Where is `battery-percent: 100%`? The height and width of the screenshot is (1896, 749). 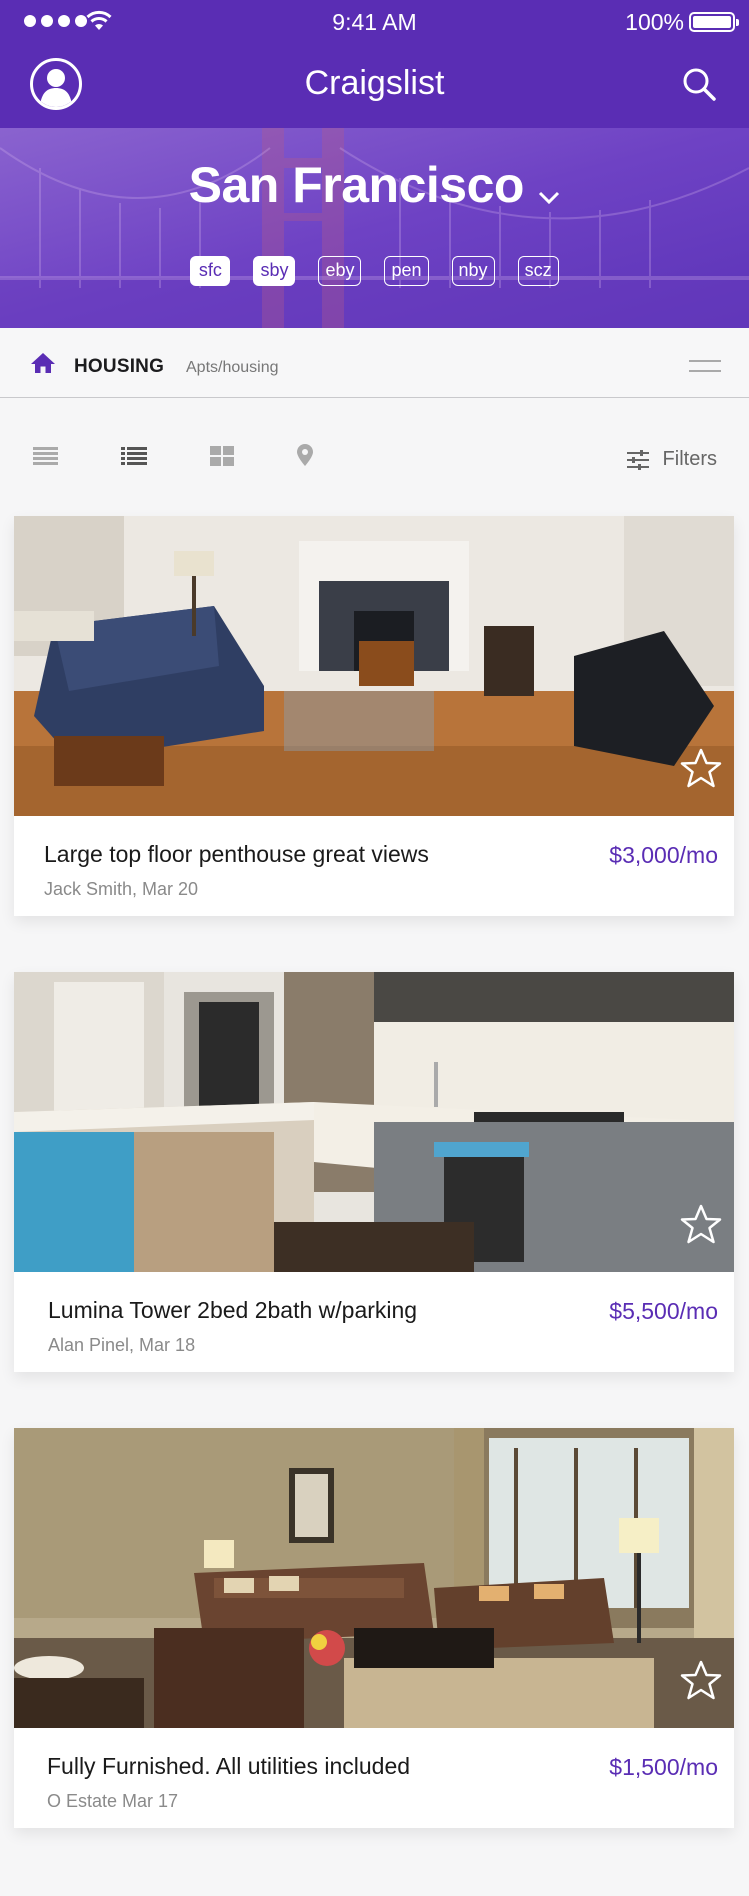
battery-percent: 100% is located at coordinates (654, 22).